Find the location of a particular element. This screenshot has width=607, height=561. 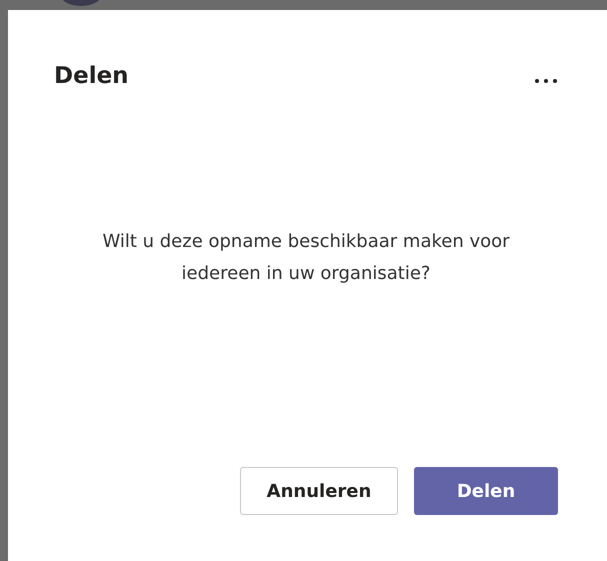

share-button: Delen is located at coordinates (486, 491).